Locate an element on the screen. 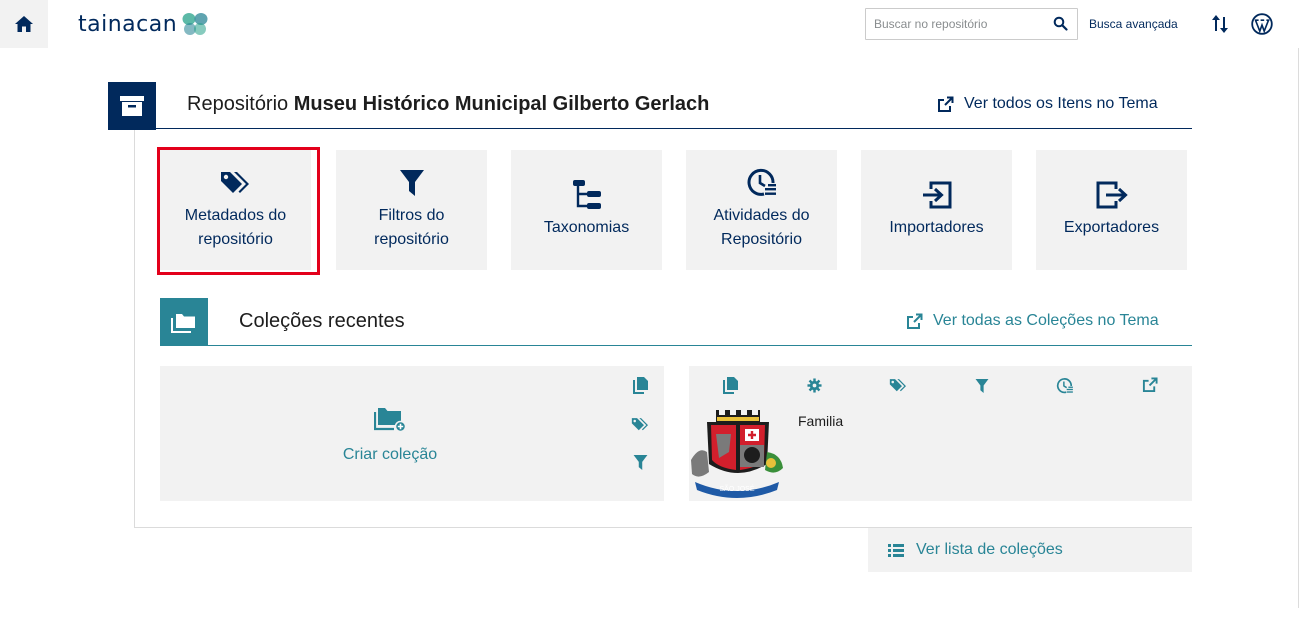  create-card-side-icons is located at coordinates (640, 423).